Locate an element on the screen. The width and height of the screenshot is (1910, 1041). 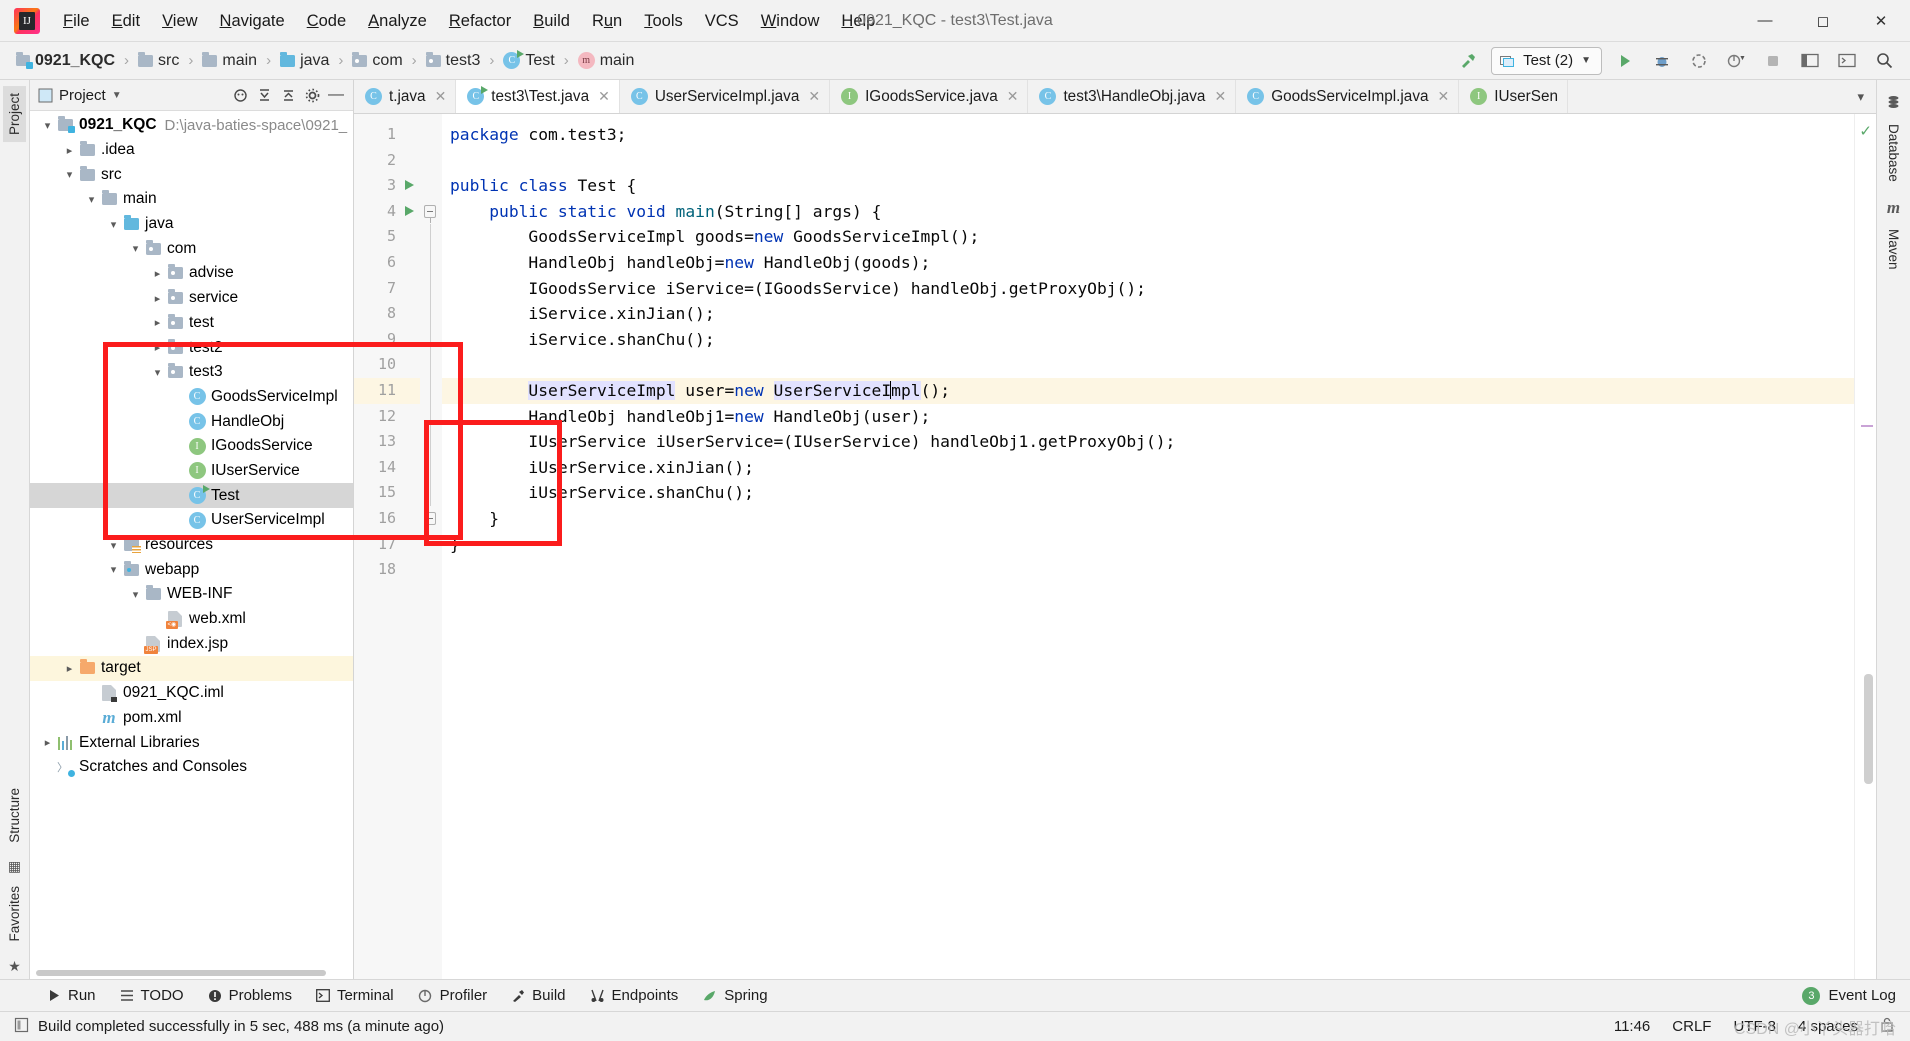
breadcrumb-test3: test3 is located at coordinates (453, 61).